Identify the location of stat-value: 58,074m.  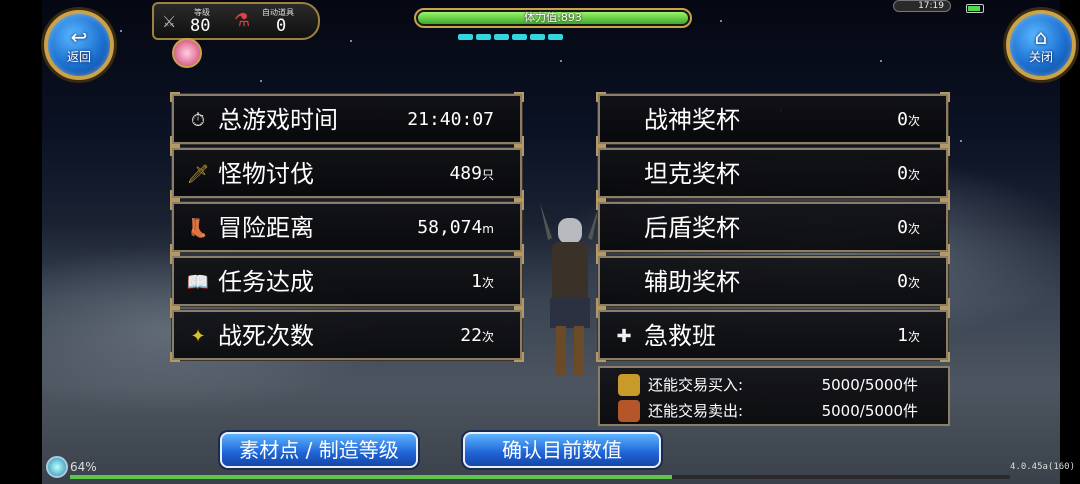
(455, 227).